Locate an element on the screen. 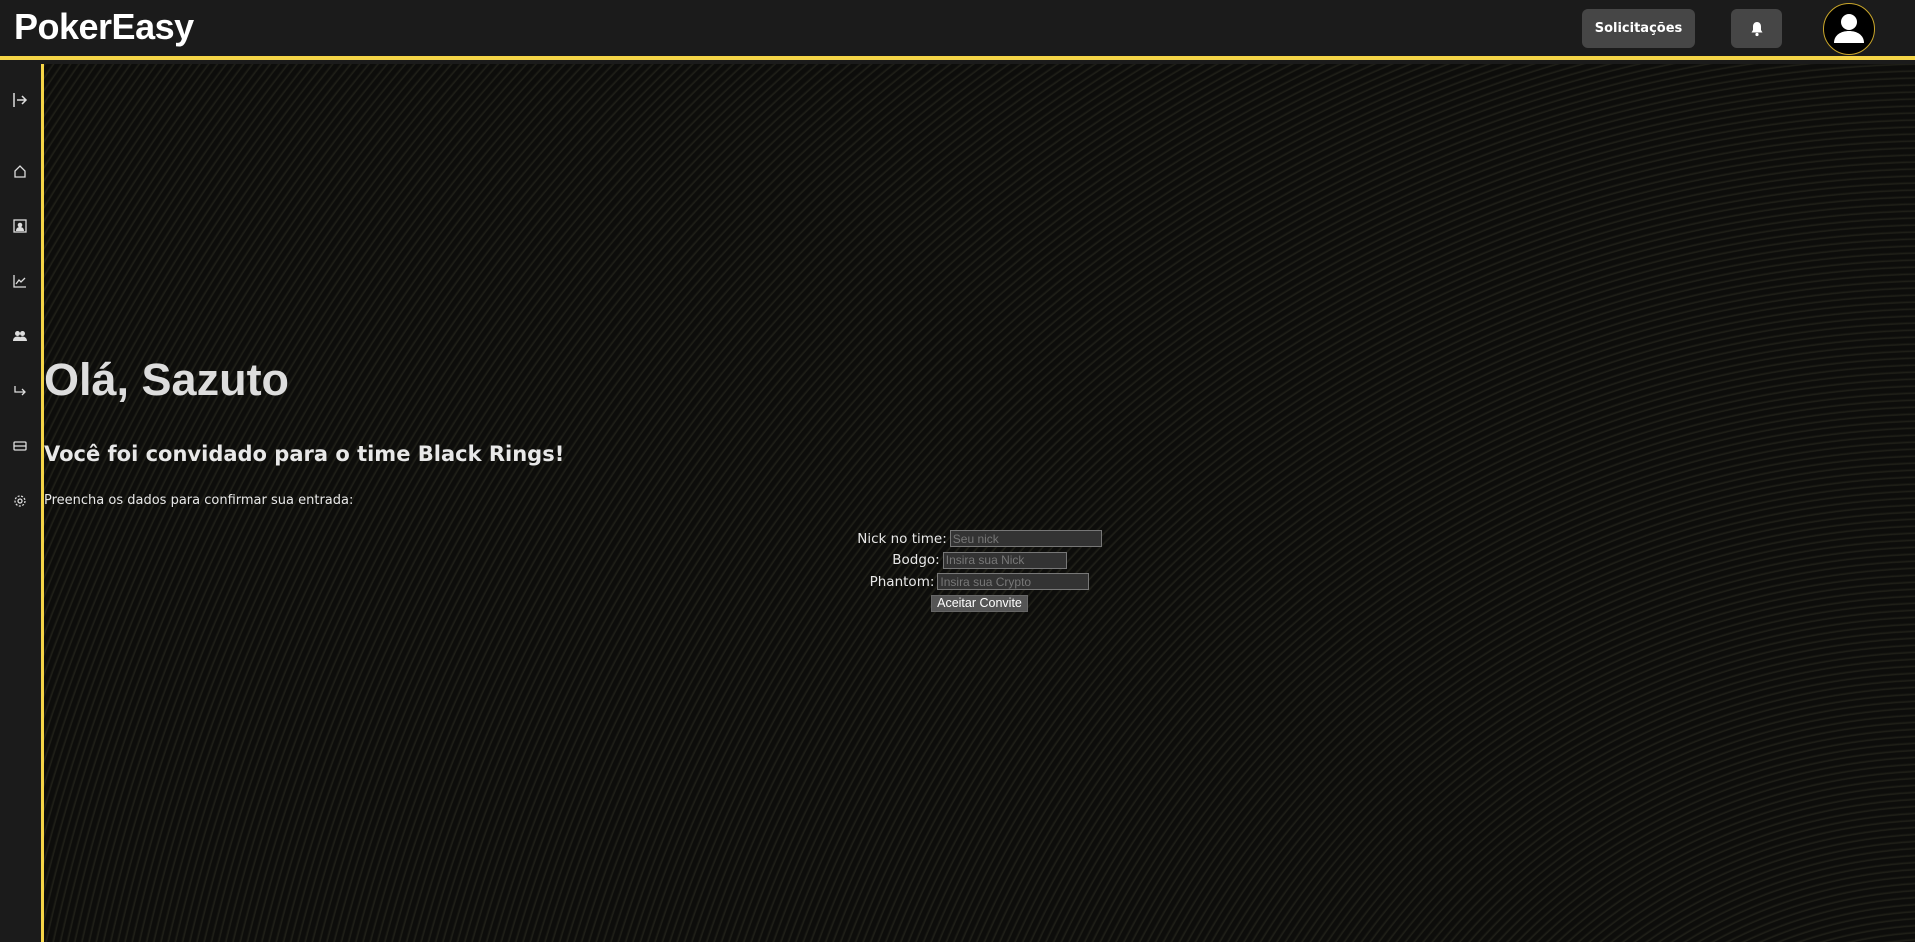 This screenshot has height=942, width=1915. profile-icon is located at coordinates (20, 226).